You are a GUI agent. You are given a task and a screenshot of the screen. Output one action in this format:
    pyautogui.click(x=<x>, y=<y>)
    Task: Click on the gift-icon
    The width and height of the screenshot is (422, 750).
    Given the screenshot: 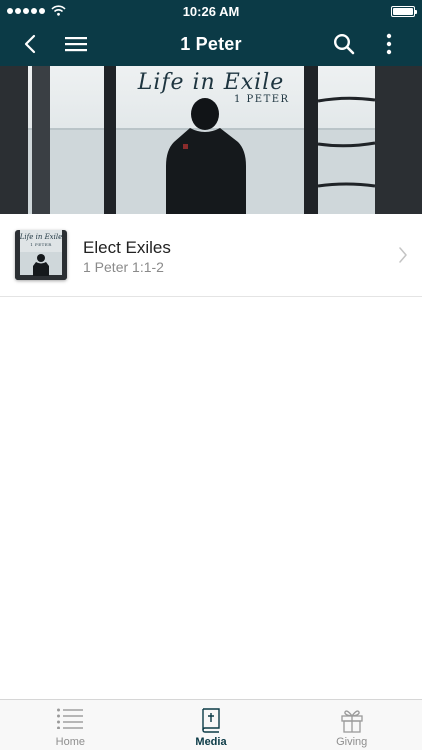 What is the action you would take?
    pyautogui.click(x=352, y=721)
    